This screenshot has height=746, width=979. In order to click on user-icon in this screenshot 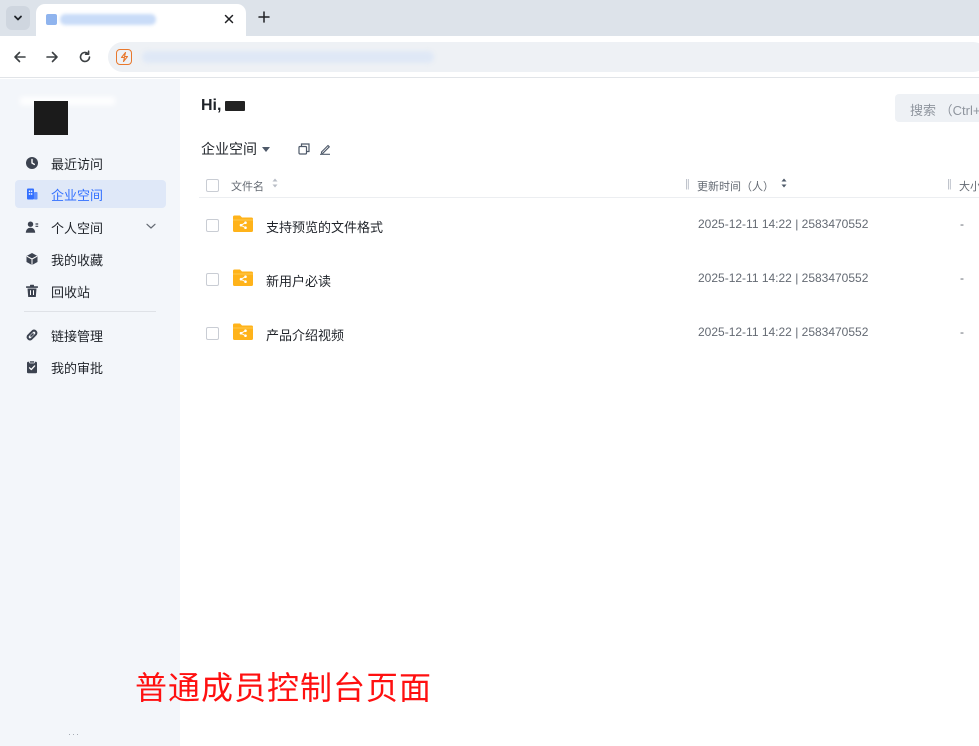, I will do `click(32, 227)`.